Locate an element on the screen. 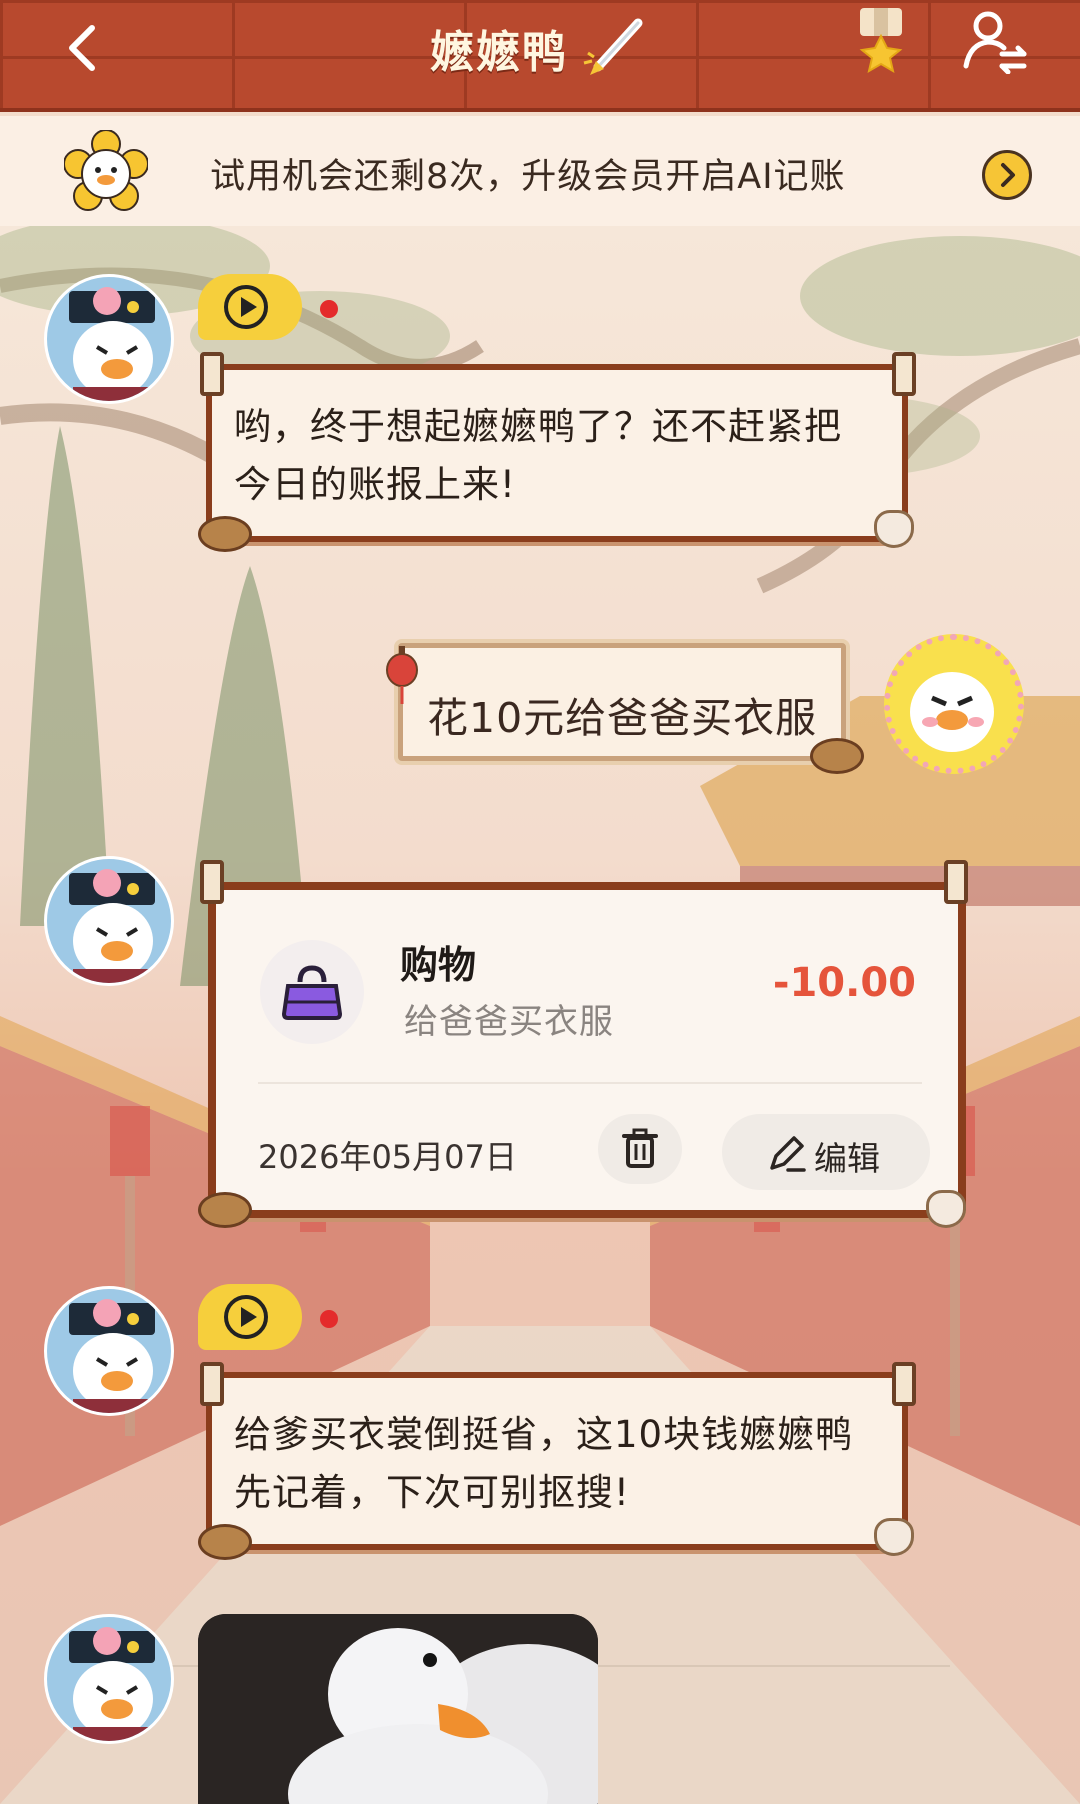 The width and height of the screenshot is (1080, 1804). lantern-icon is located at coordinates (402, 675).